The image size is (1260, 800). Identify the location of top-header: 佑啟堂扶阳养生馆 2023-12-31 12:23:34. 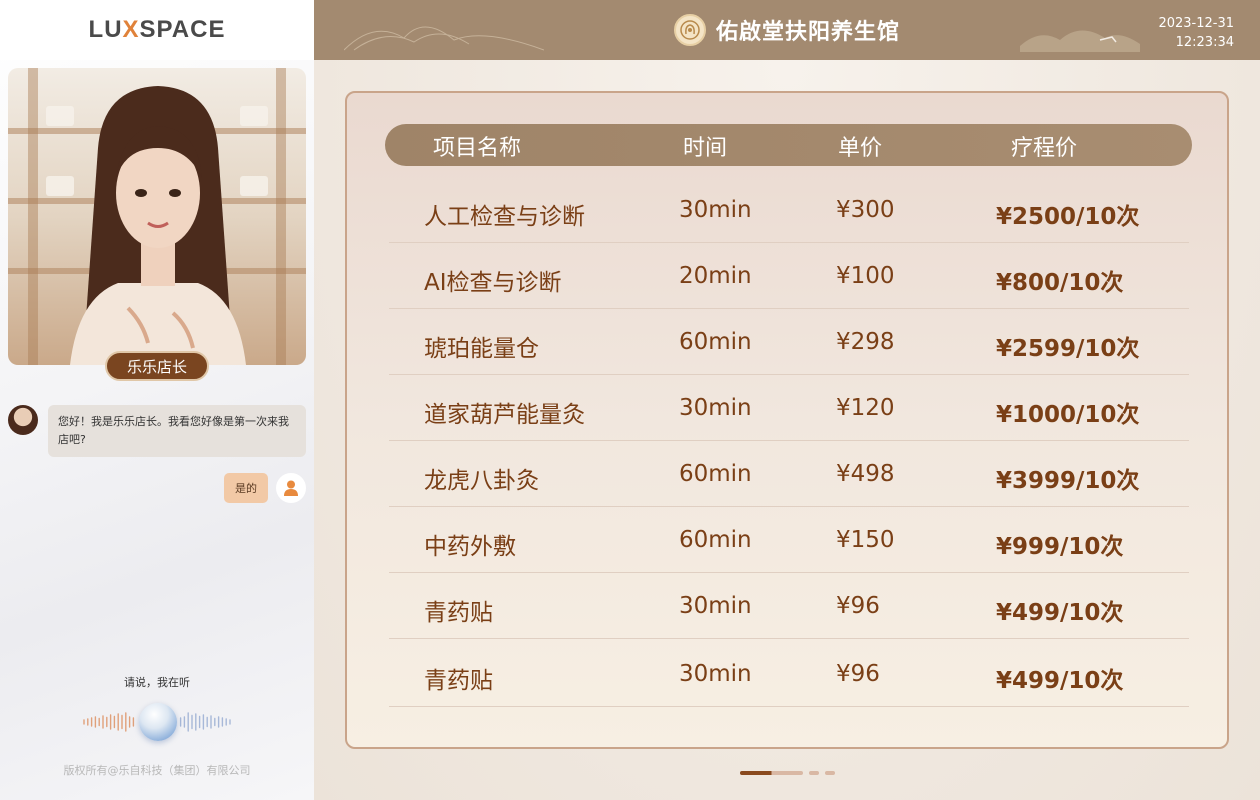
(787, 30).